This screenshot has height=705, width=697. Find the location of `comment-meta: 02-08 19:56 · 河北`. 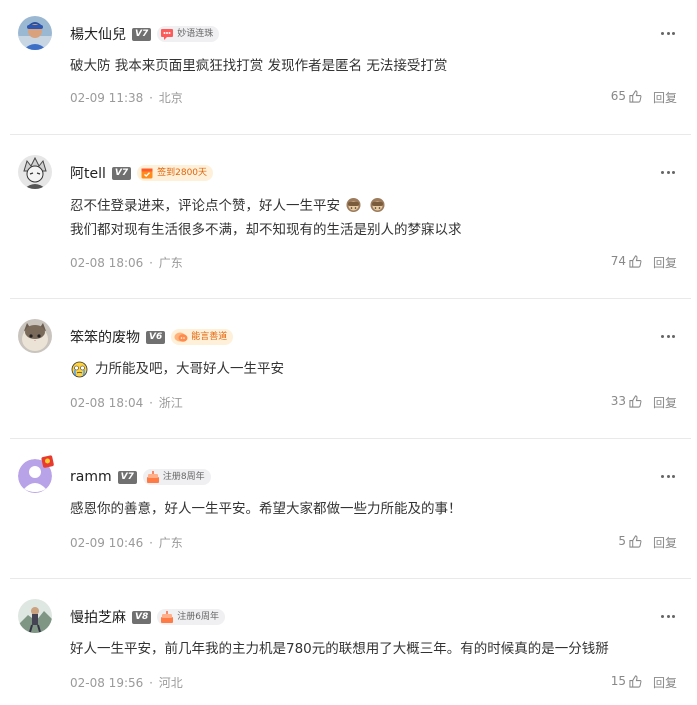

comment-meta: 02-08 19:56 · 河北 is located at coordinates (126, 683).